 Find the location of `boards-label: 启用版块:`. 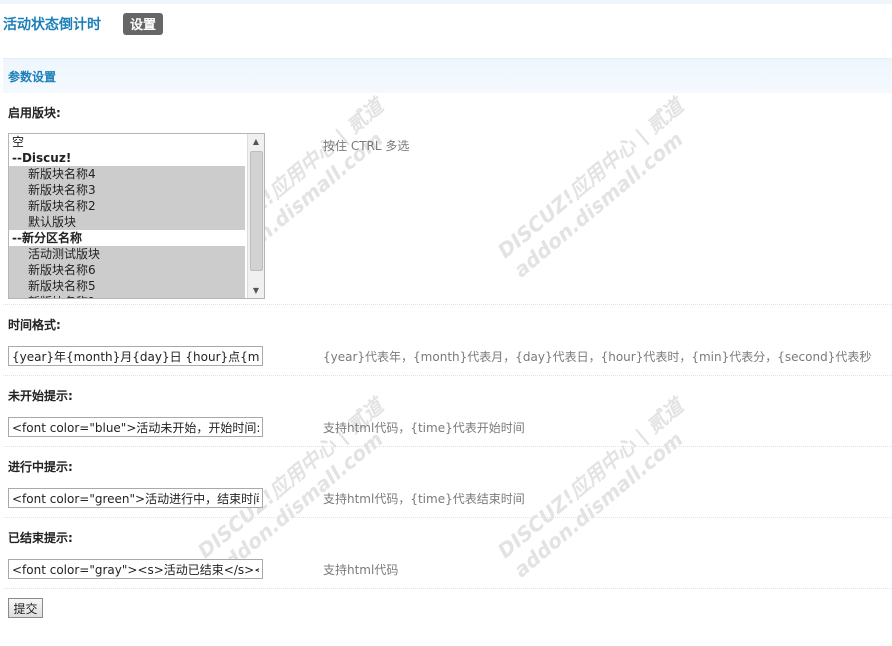

boards-label: 启用版块: is located at coordinates (34, 113).